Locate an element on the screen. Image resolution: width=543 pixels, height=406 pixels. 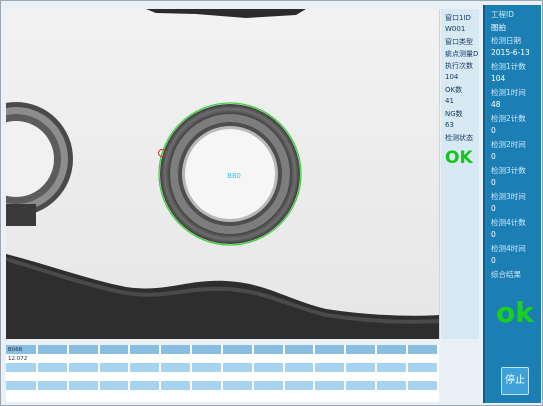
time1-label: 检测1时间 is located at coordinates (508, 92).